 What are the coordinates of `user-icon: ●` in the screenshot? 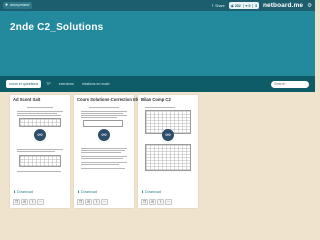 It's located at (7, 5).